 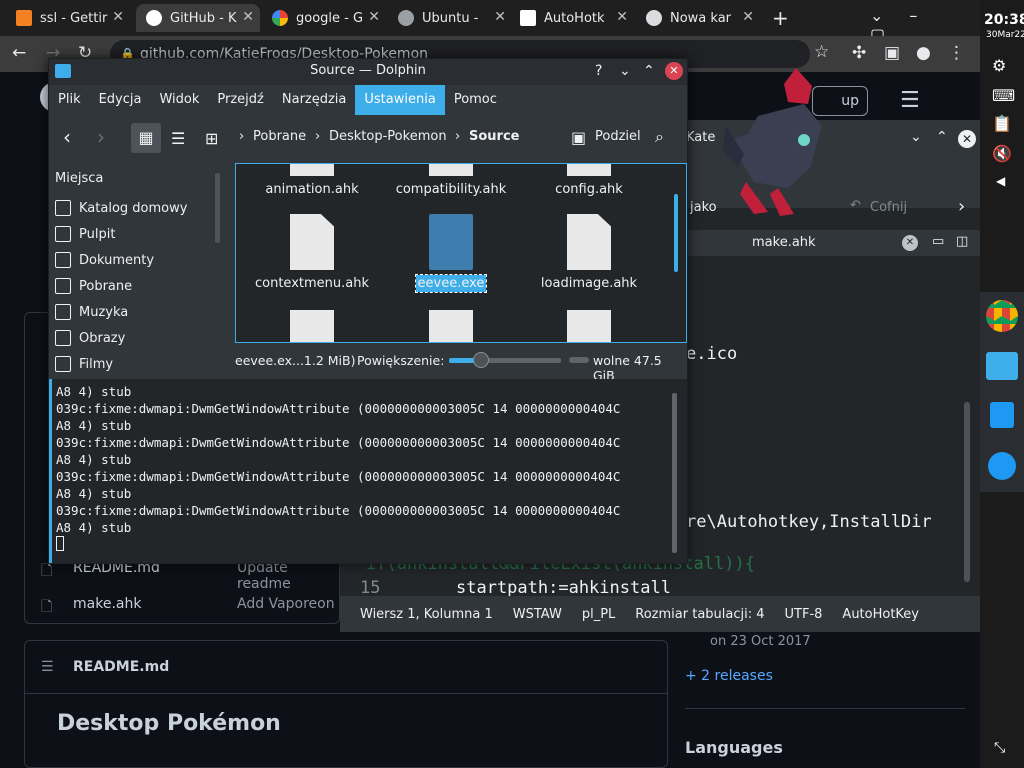 What do you see at coordinates (910, 243) in the screenshot?
I see `close-tab-icon: ✕` at bounding box center [910, 243].